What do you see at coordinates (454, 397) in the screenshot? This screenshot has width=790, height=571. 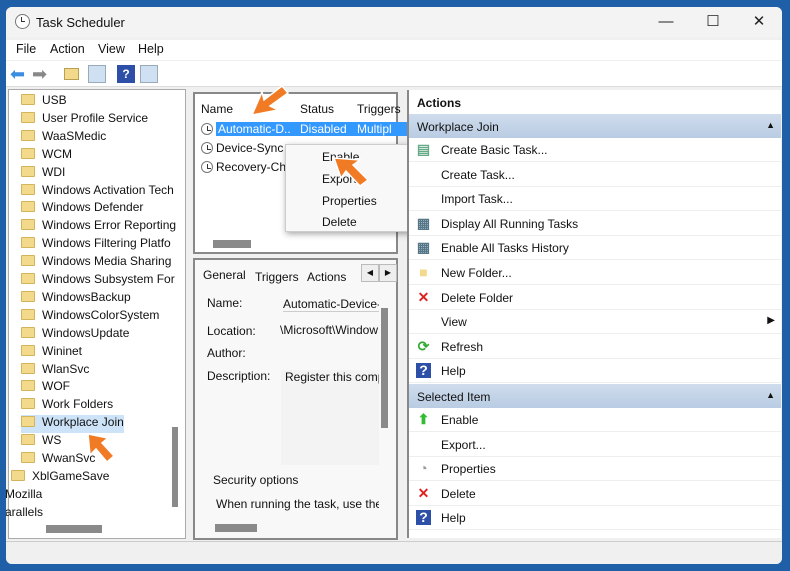 I see `section-title: Selected Item` at bounding box center [454, 397].